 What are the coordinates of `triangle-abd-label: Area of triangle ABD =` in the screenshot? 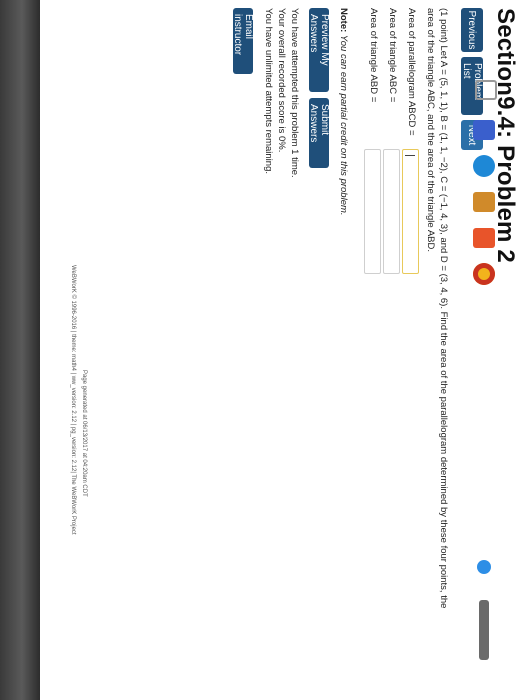 It's located at (373, 55).